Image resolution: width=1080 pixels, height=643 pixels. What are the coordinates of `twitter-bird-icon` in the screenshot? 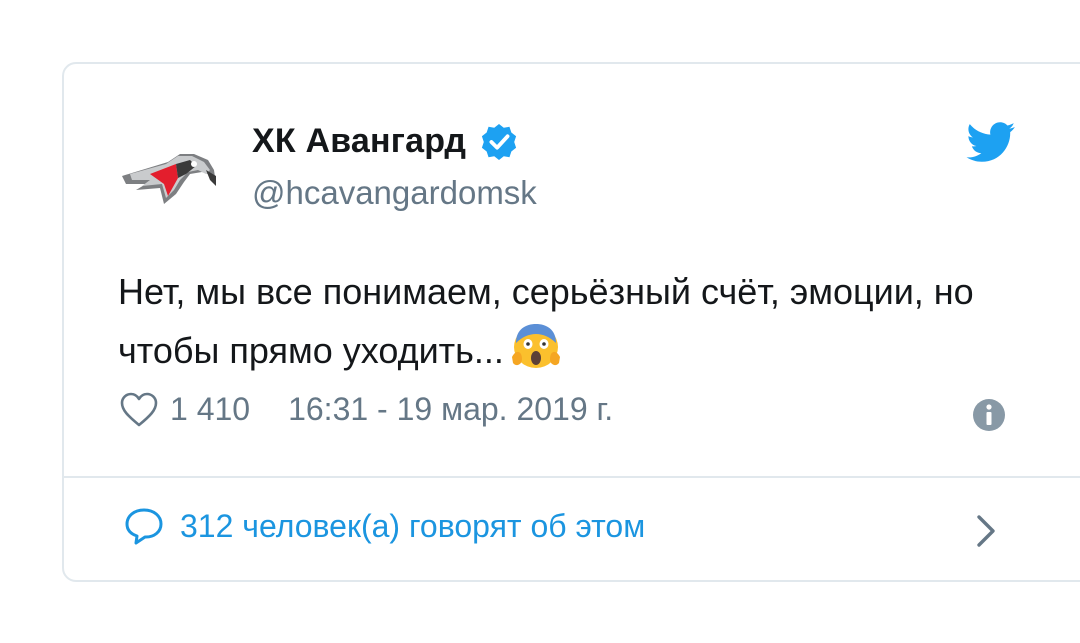 It's located at (991, 143).